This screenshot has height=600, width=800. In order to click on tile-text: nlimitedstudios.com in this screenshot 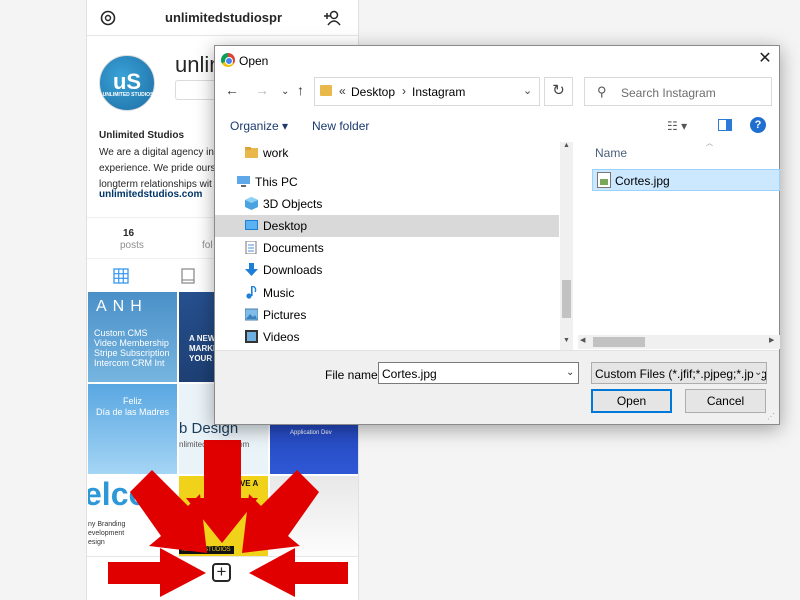, I will do `click(214, 444)`.